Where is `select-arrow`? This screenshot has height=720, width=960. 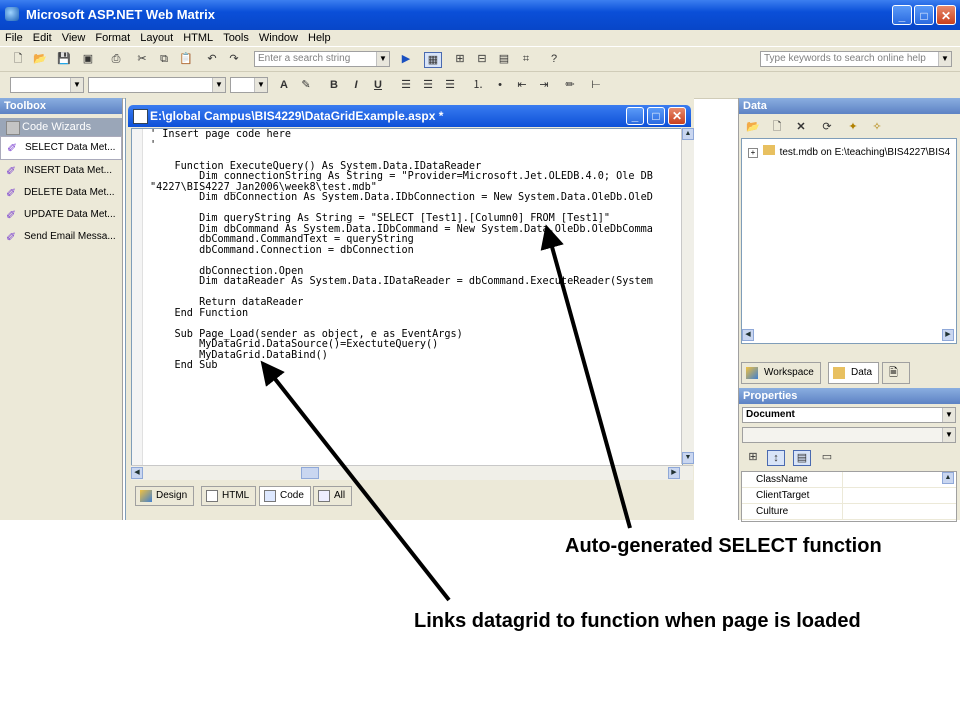
select-arrow is located at coordinates (586, 376).